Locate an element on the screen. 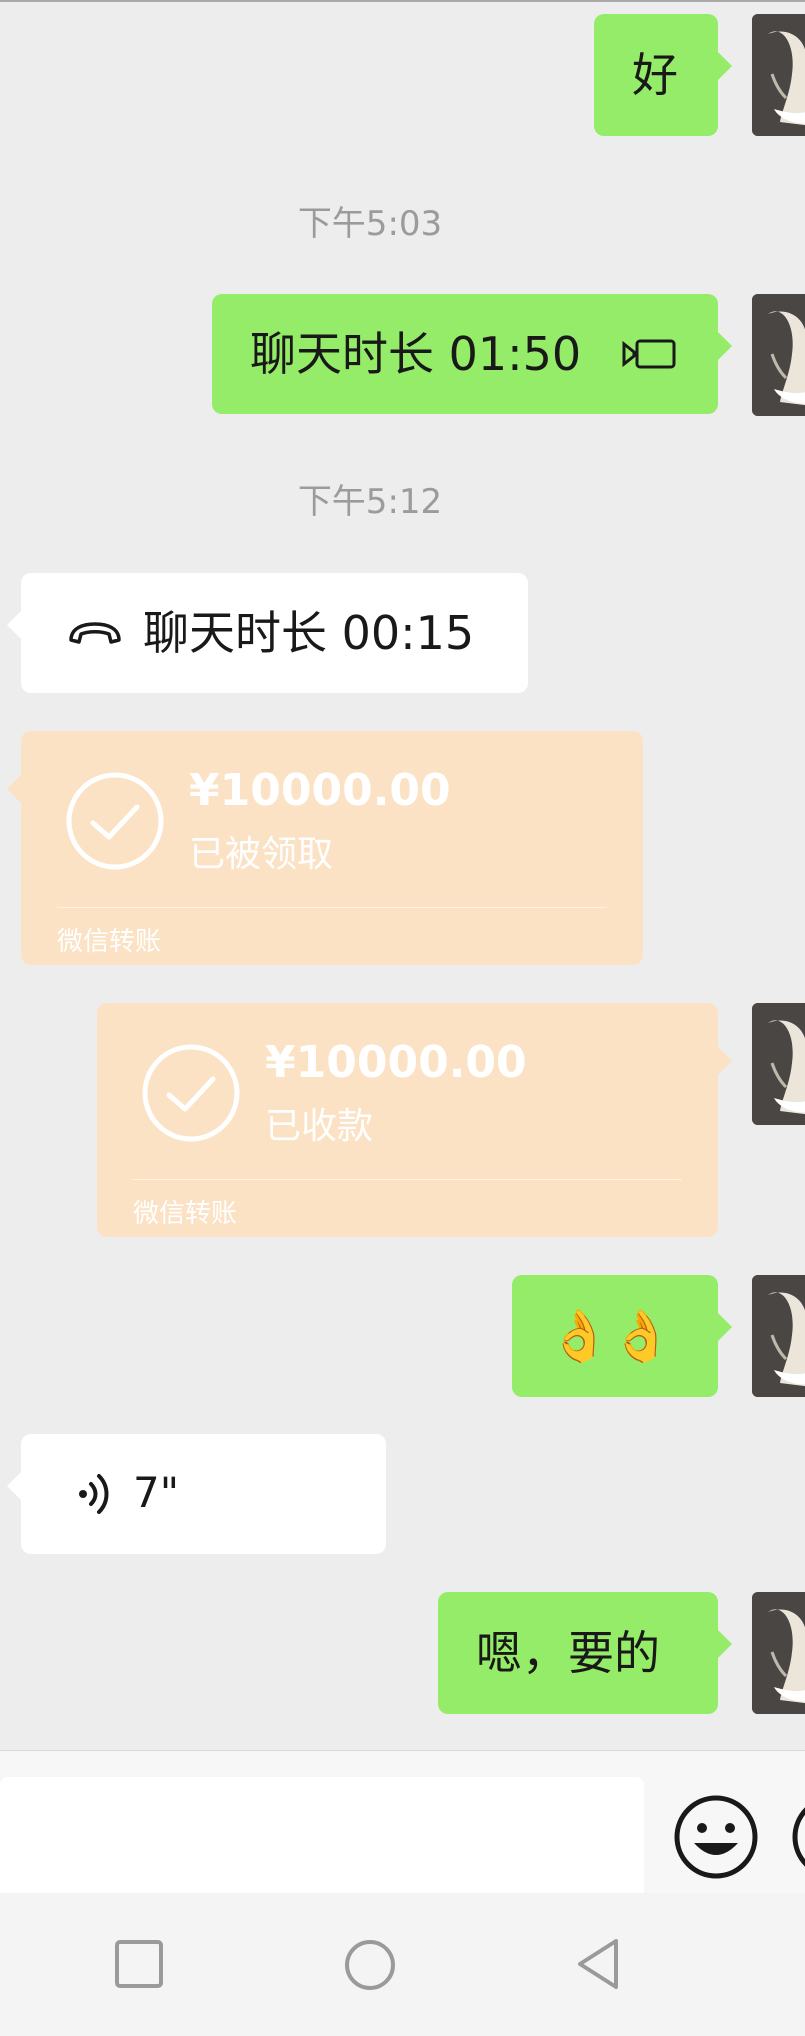  input-bar is located at coordinates (402, 1823).